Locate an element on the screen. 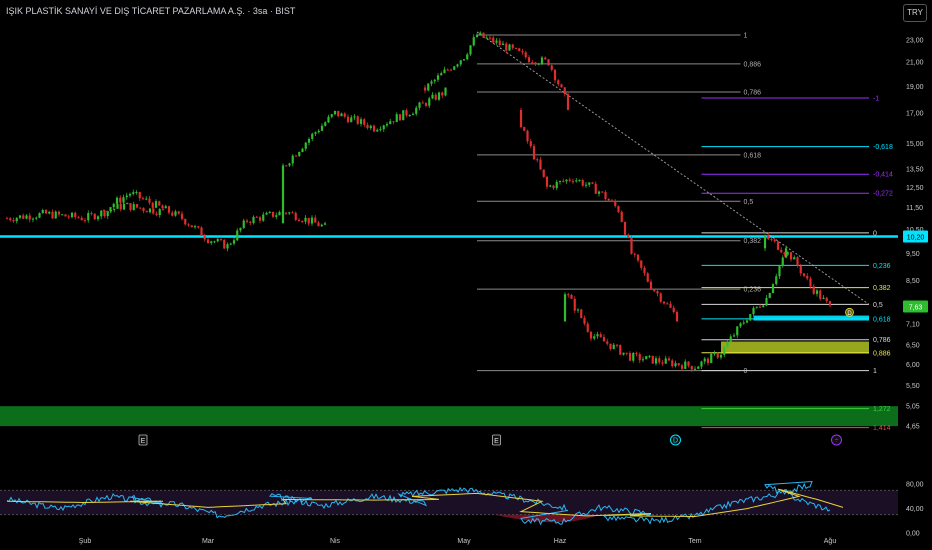 The image size is (932, 550). fib-extension-level-label: 1 is located at coordinates (875, 371).